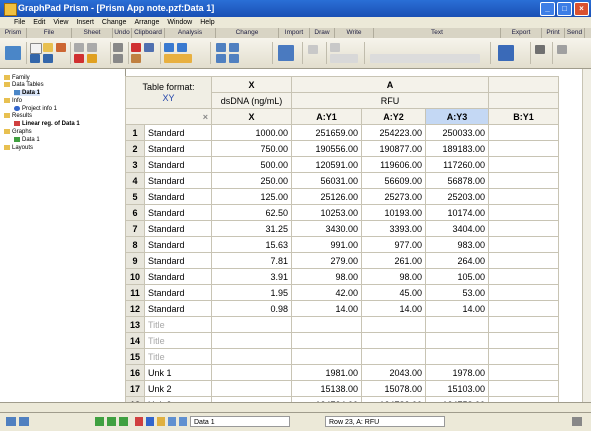  What do you see at coordinates (13, 53) in the screenshot?
I see `prism-menu-icon` at bounding box center [13, 53].